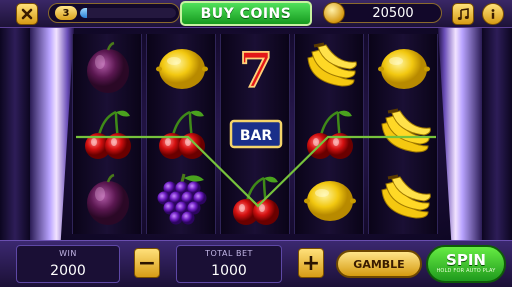 This screenshot has height=287, width=512. Describe the element at coordinates (147, 263) in the screenshot. I see `decrease-bet-button: −` at that location.